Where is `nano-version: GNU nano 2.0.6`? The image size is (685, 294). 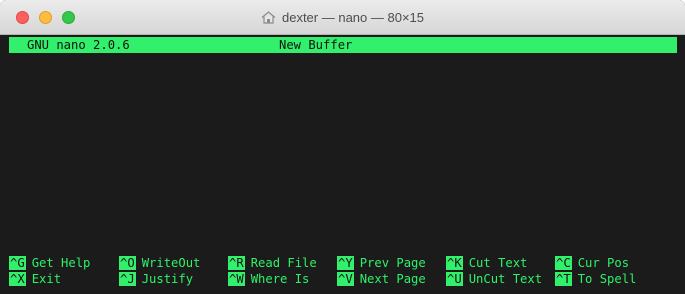 nano-version: GNU nano 2.0.6 is located at coordinates (78, 45).